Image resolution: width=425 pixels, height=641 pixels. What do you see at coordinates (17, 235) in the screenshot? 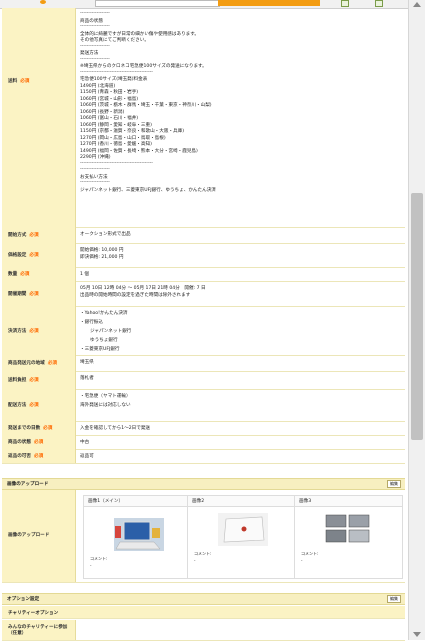
I see `row-label-text: 開始方式` at bounding box center [17, 235].